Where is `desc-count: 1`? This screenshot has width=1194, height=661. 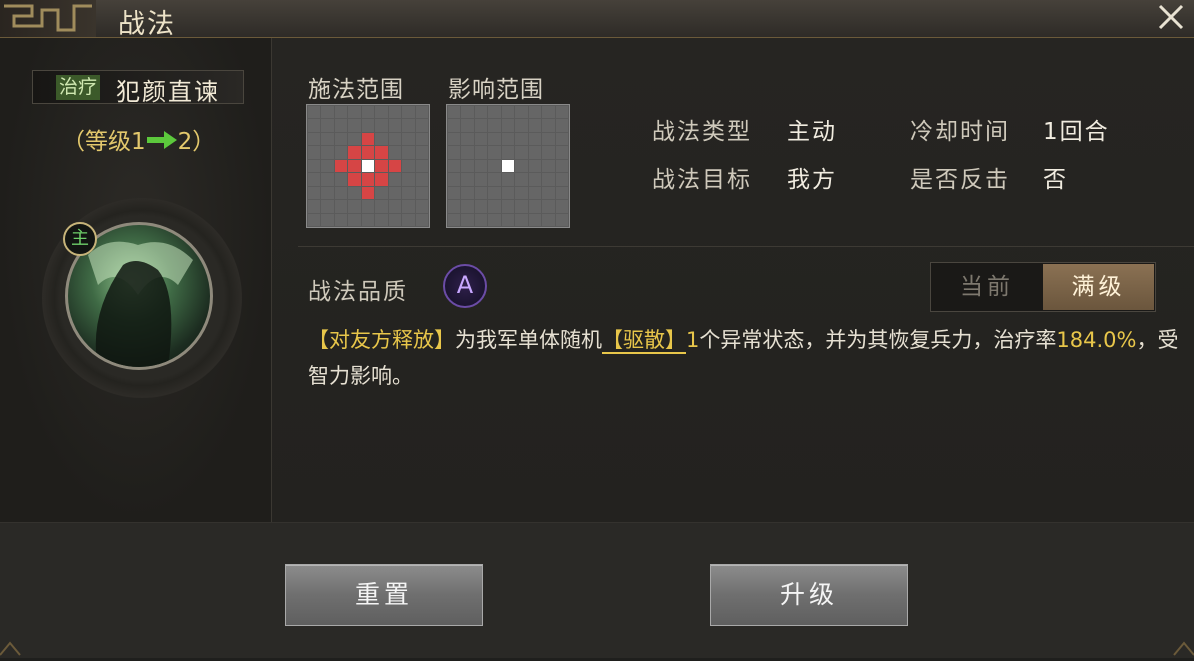 desc-count: 1 is located at coordinates (693, 340).